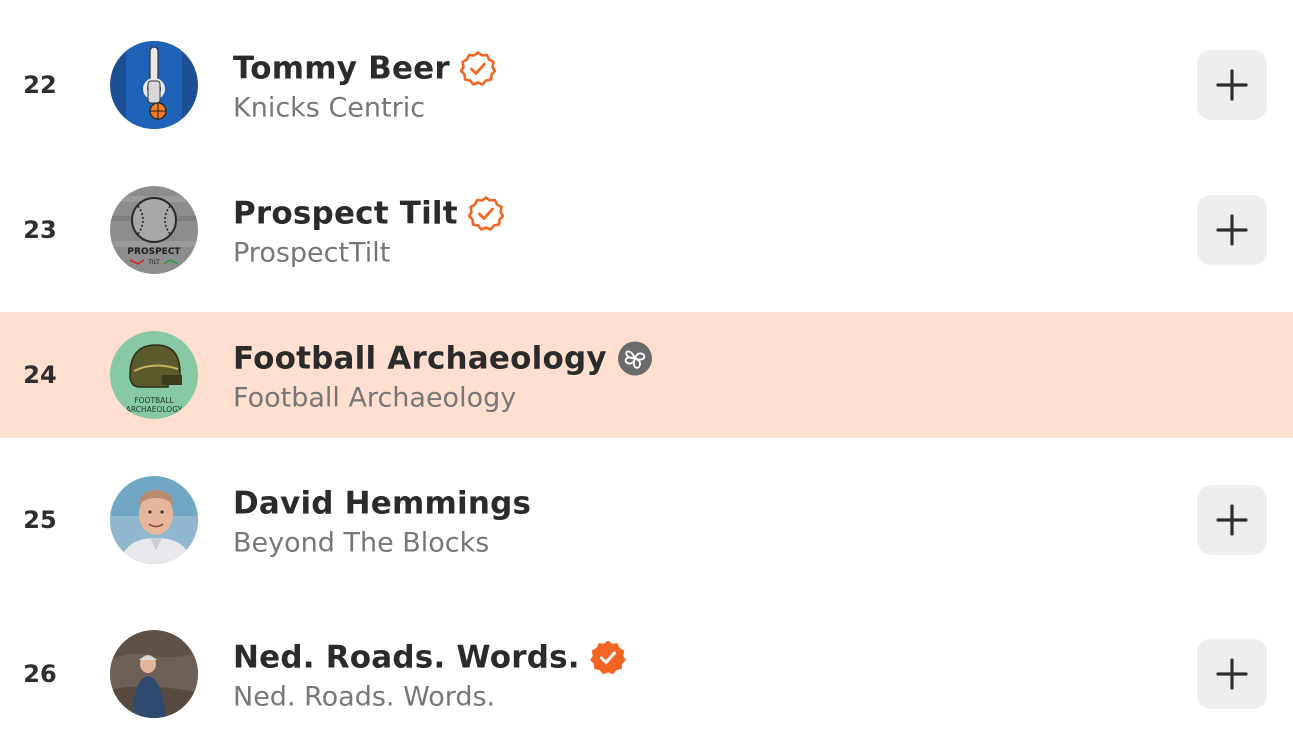 The height and width of the screenshot is (756, 1293). I want to click on author-name: Prospect Tilt, so click(345, 214).